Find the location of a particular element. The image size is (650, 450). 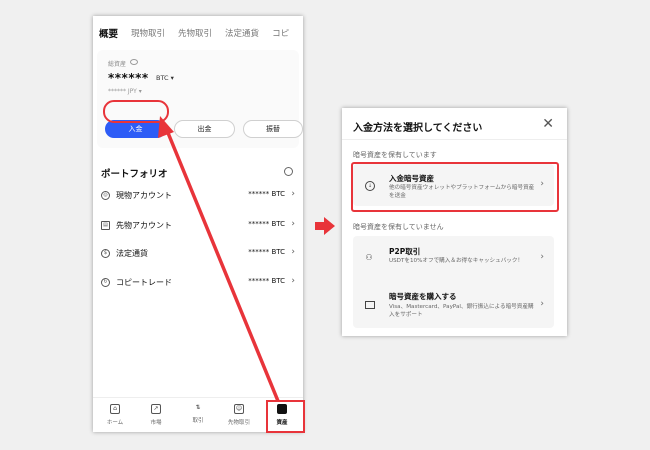

nav-market: ↗ 市場 is located at coordinates (156, 415).